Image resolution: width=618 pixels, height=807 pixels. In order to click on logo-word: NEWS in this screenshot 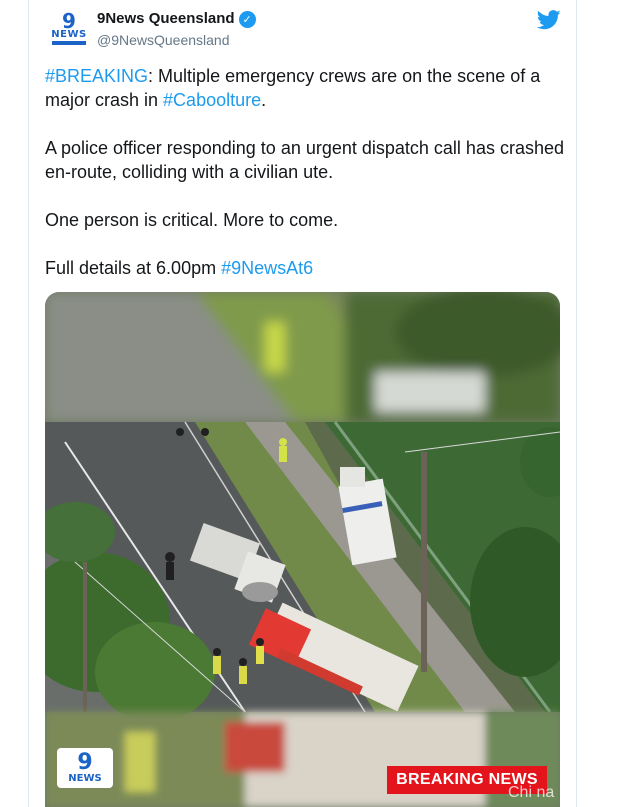, I will do `click(85, 778)`.